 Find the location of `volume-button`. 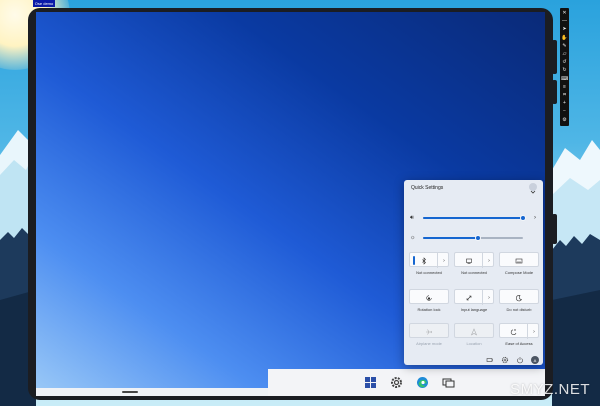

volume-button is located at coordinates (554, 57).